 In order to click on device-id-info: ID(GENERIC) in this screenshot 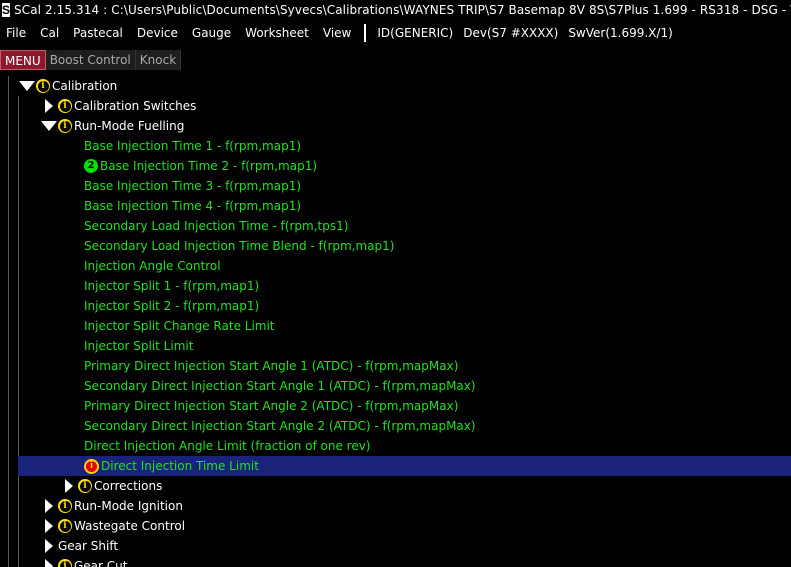, I will do `click(415, 32)`.